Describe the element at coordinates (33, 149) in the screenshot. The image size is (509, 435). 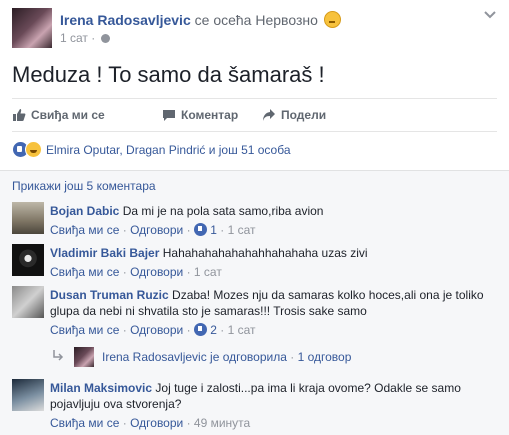
I see `haha-reaction-icon` at that location.